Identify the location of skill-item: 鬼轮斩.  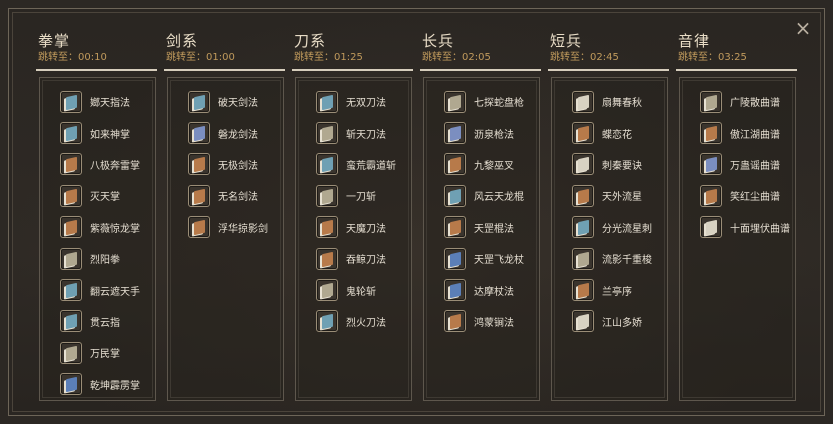
(353, 289).